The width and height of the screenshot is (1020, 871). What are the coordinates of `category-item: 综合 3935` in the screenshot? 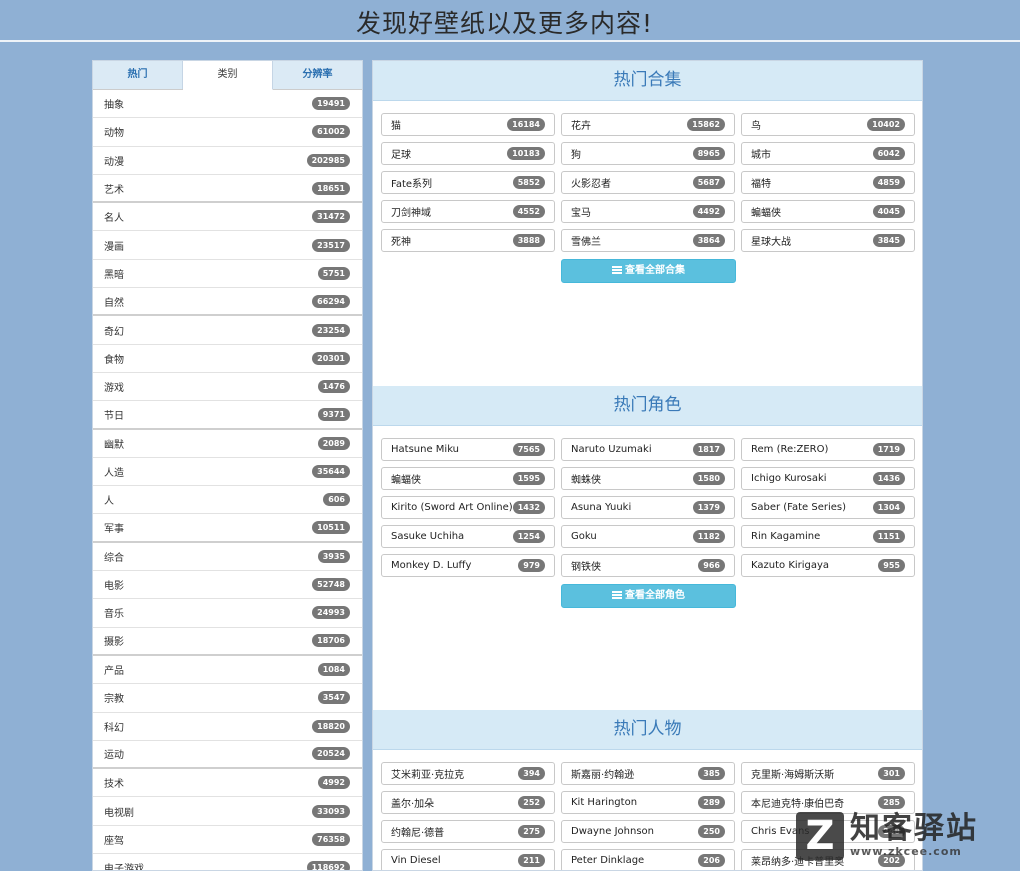 It's located at (227, 557).